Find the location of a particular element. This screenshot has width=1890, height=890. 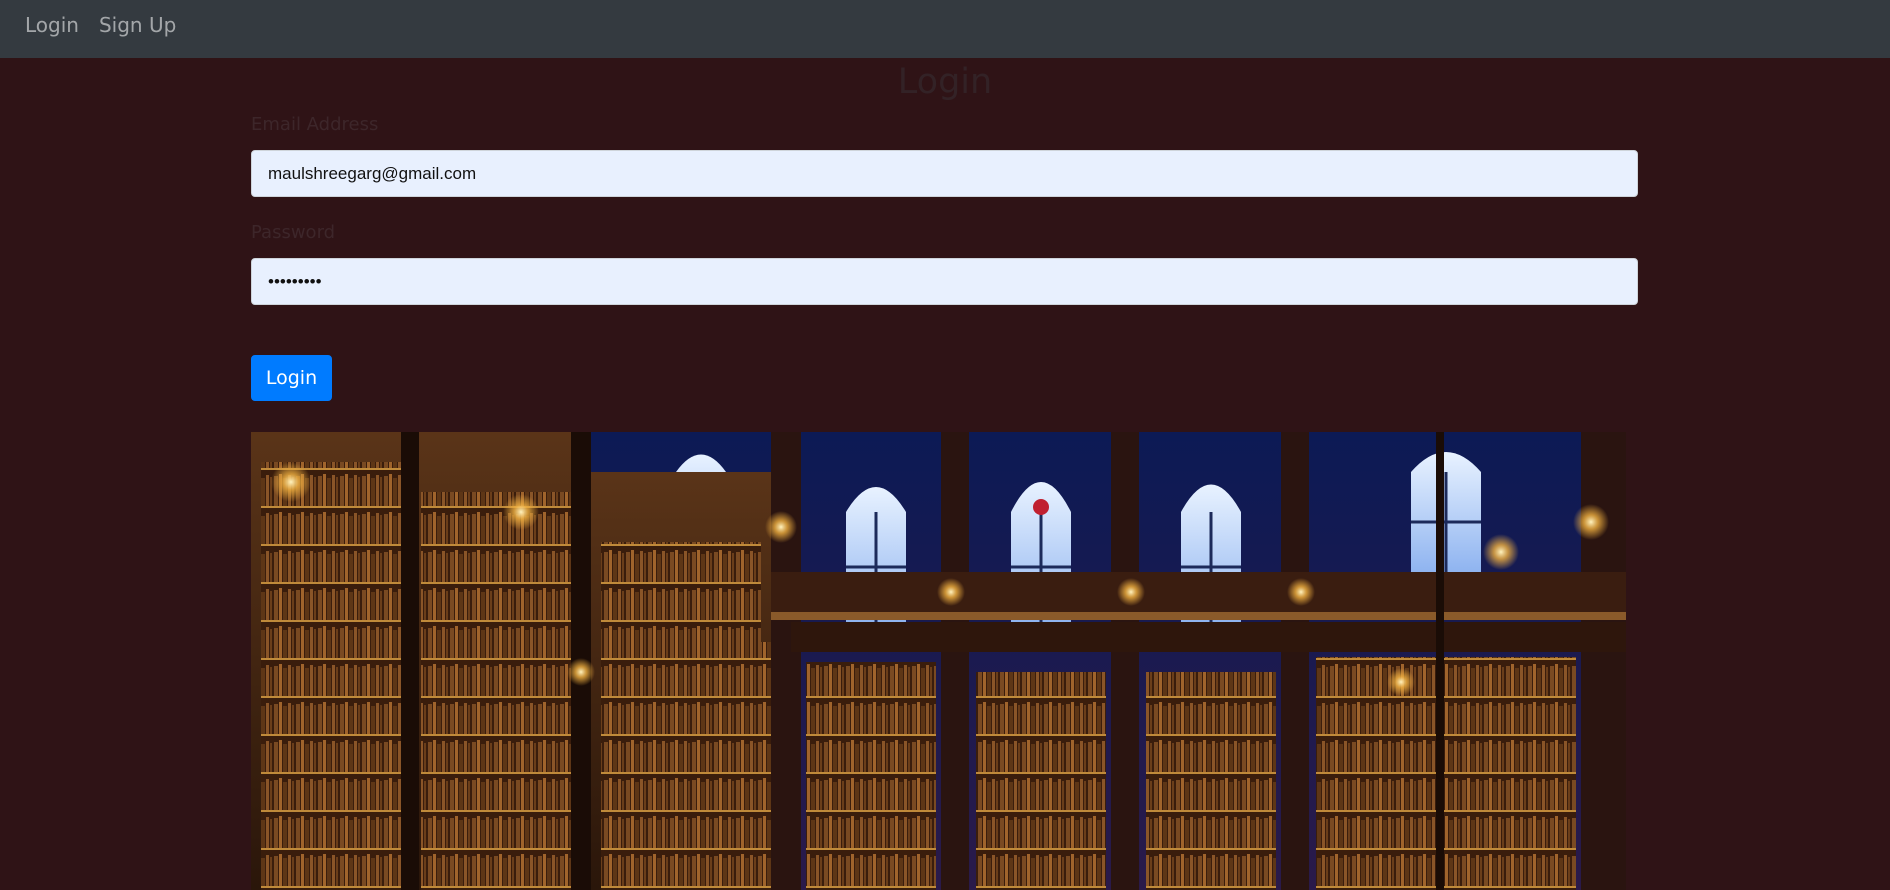

login-button: Login is located at coordinates (291, 378).